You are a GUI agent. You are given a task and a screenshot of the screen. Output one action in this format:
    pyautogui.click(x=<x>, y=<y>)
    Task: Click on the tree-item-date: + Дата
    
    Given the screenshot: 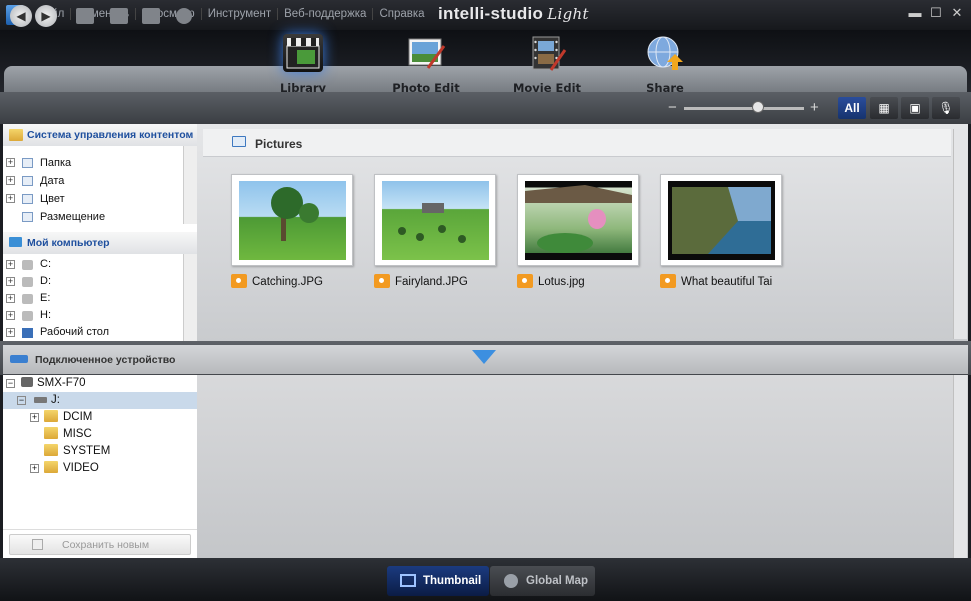 What is the action you would take?
    pyautogui.click(x=100, y=181)
    